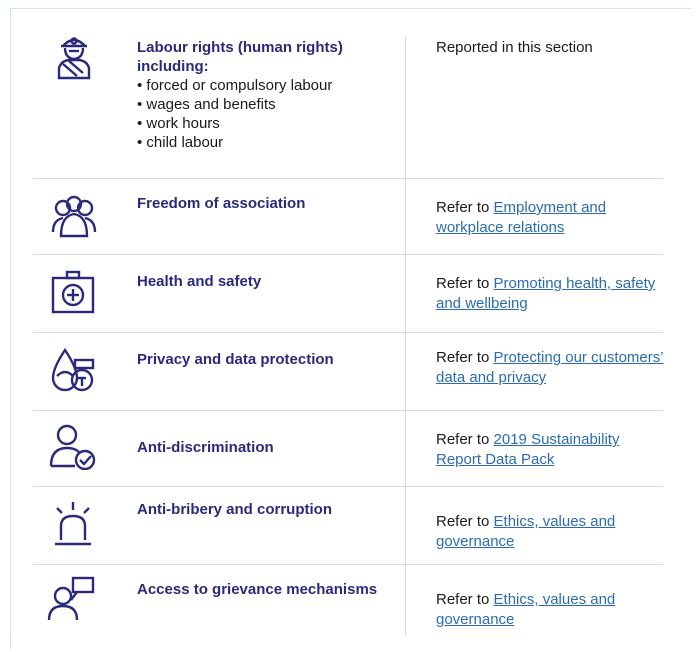 The image size is (697, 652). I want to click on issue-title: Freedom of association, so click(221, 203).